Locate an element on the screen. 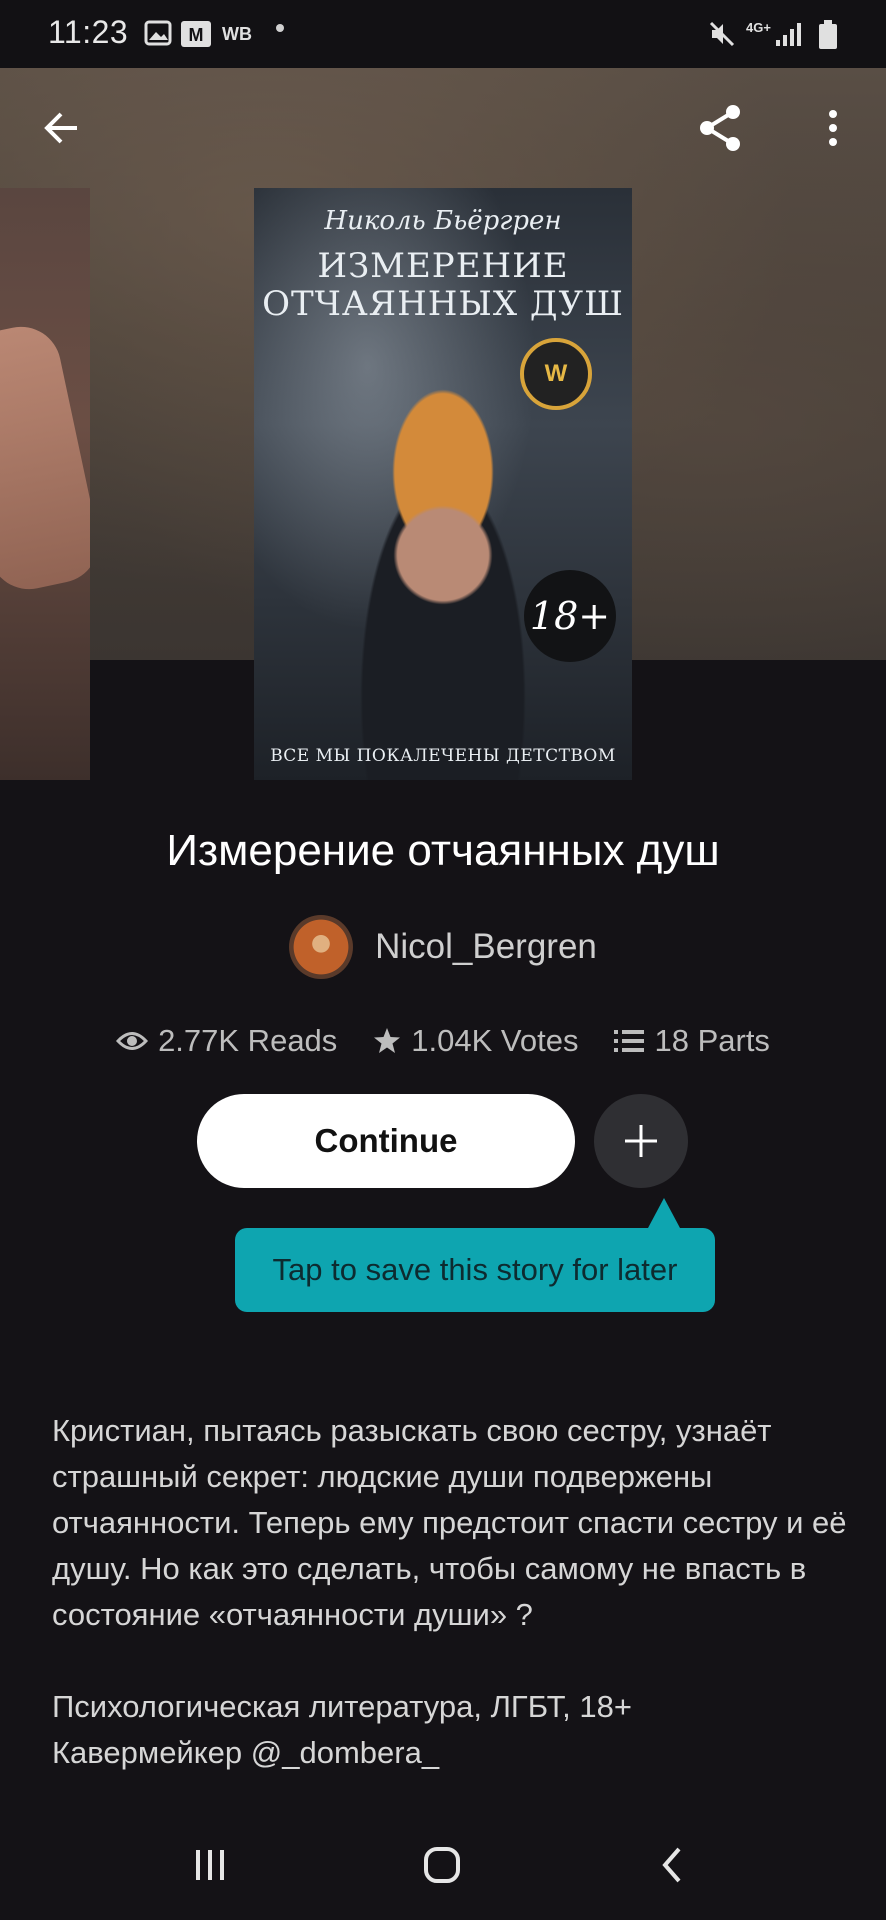 The height and width of the screenshot is (1920, 886). mute-icon is located at coordinates (722, 34).